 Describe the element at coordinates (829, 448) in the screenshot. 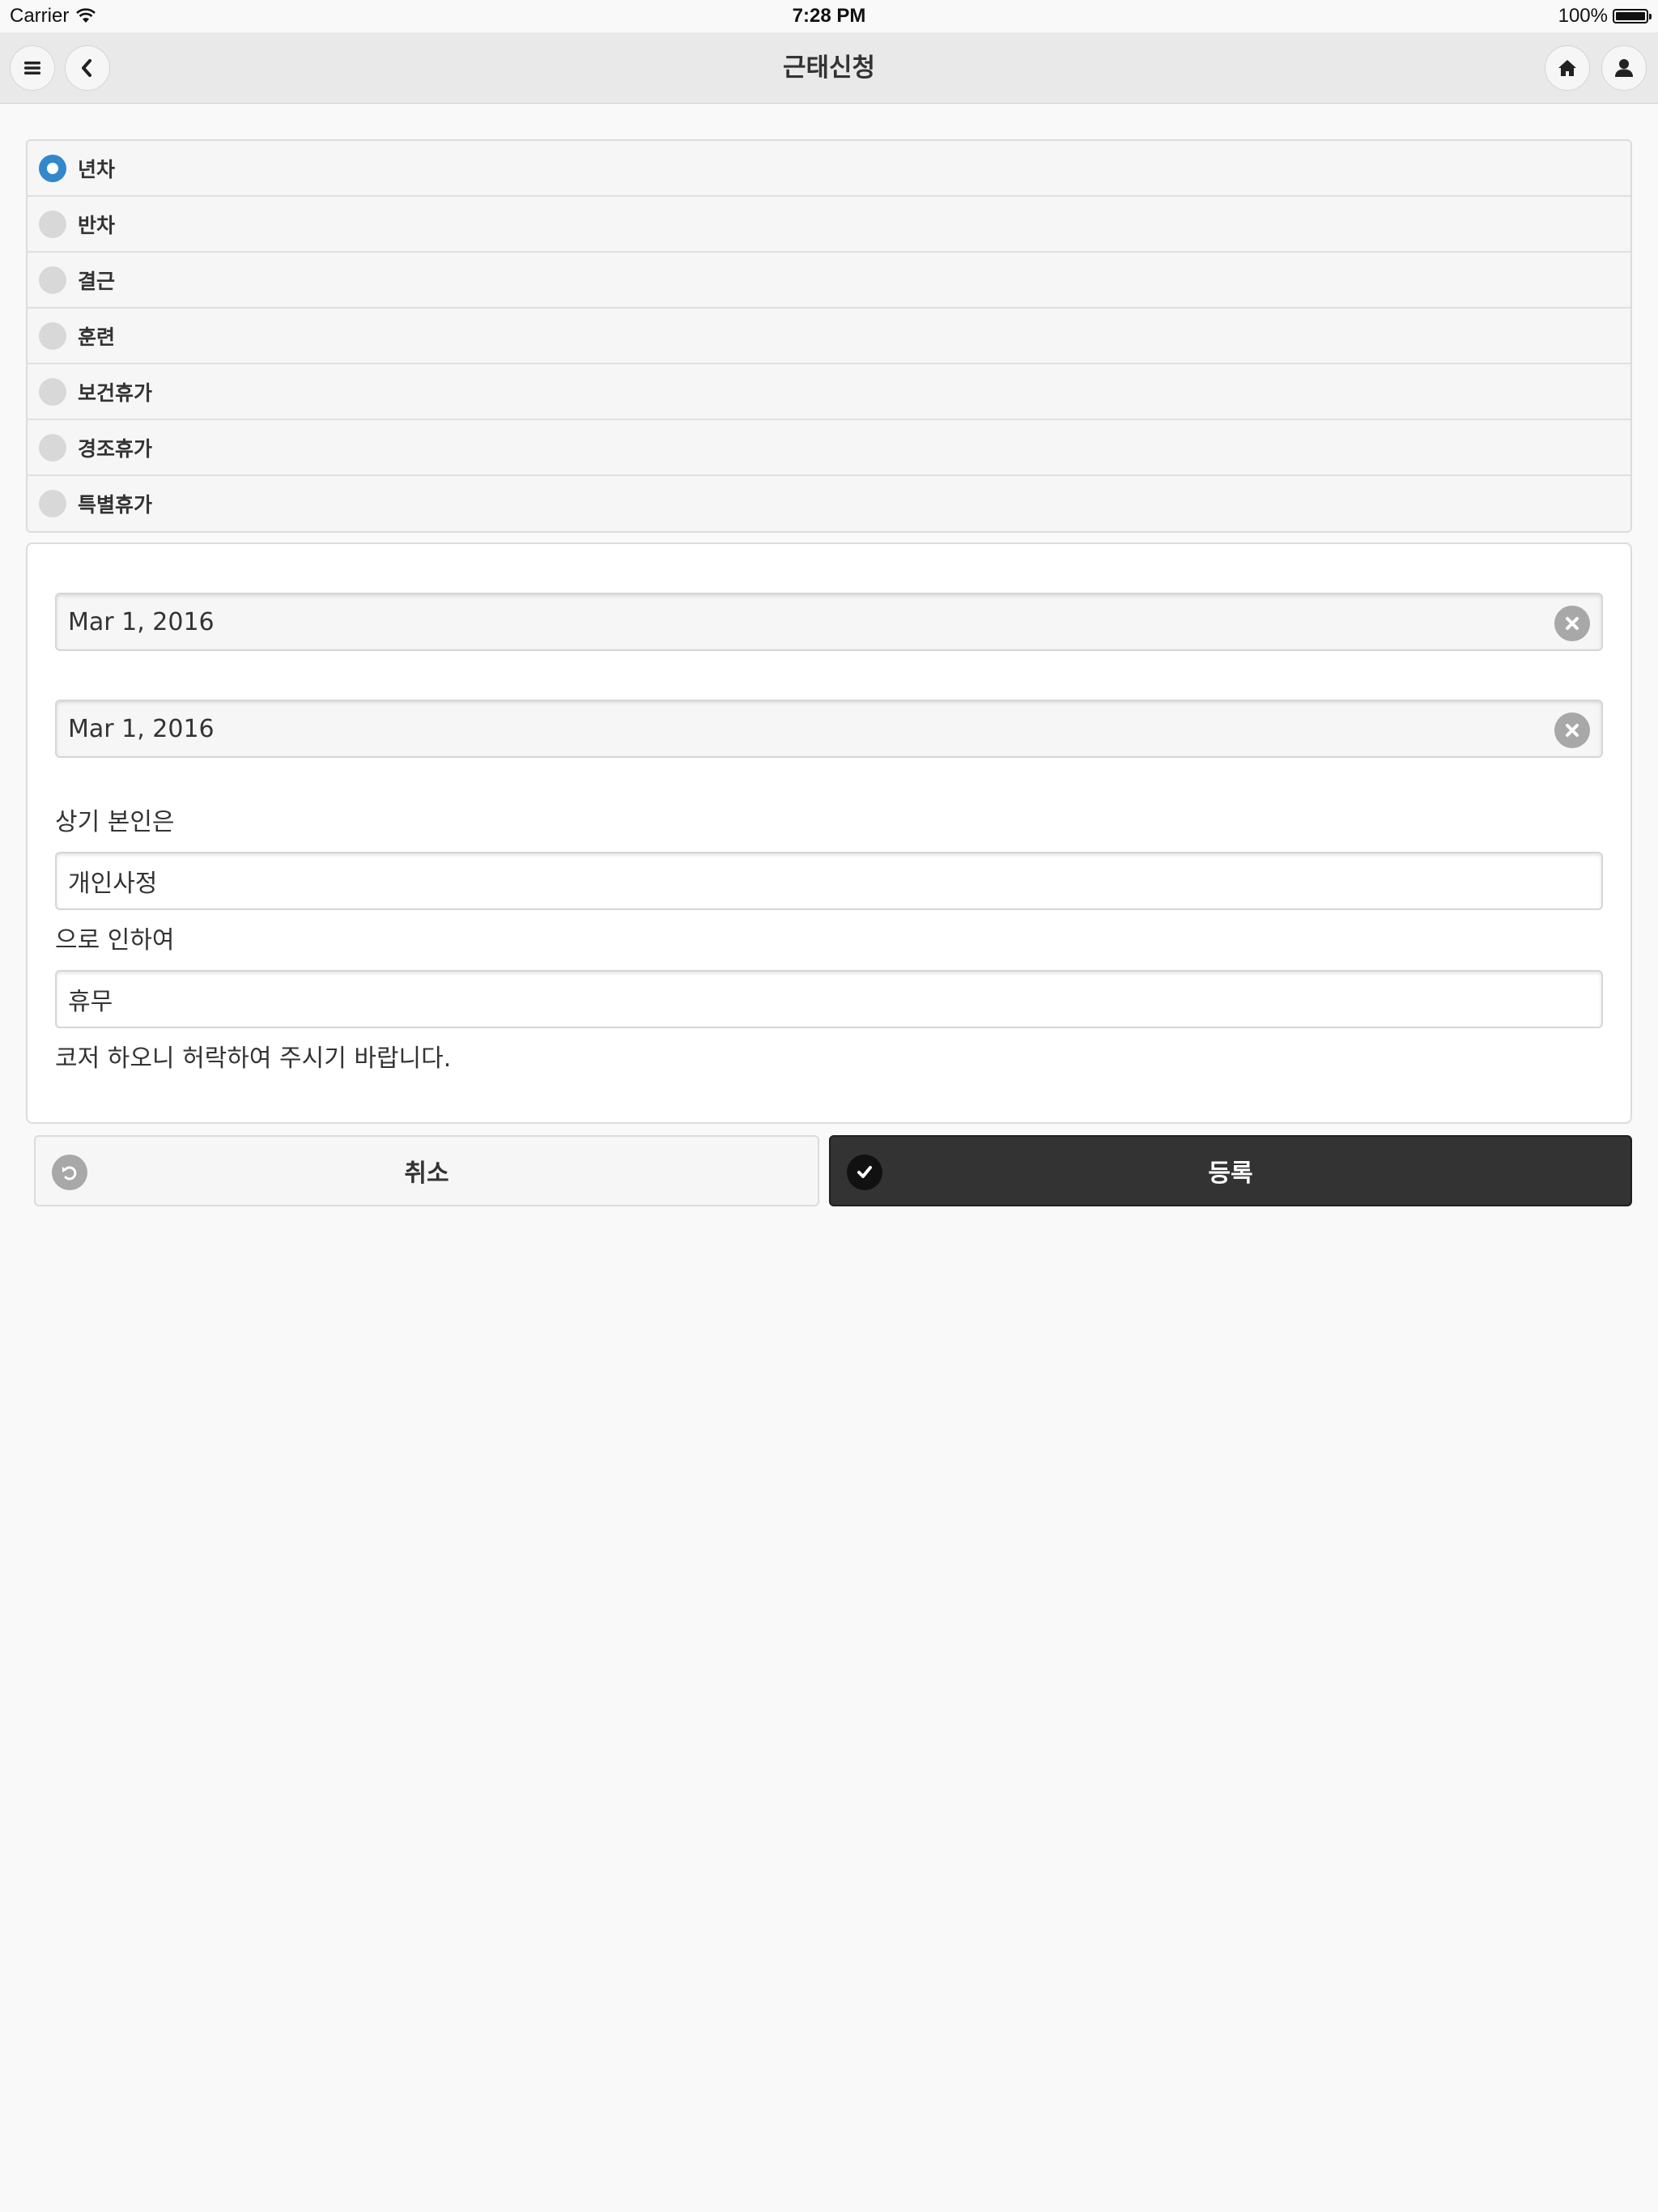

I see `radio-option-family-event-leave: 경조휴가` at that location.